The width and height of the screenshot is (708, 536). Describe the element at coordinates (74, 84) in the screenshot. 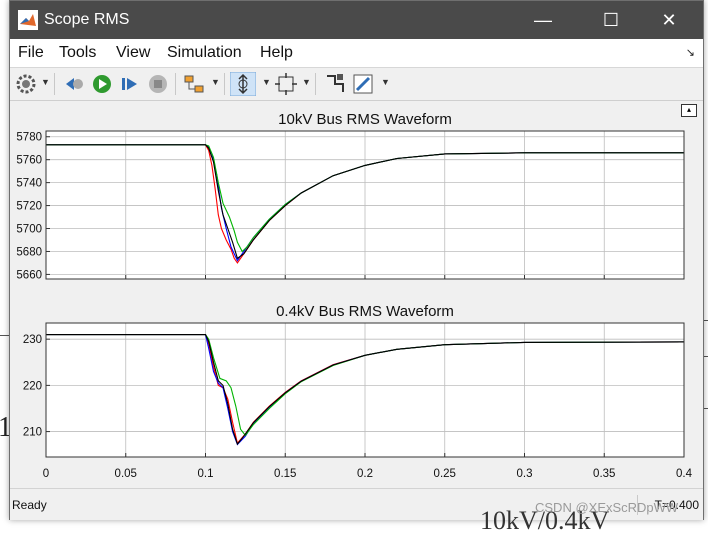

I see `step-back-icon` at that location.